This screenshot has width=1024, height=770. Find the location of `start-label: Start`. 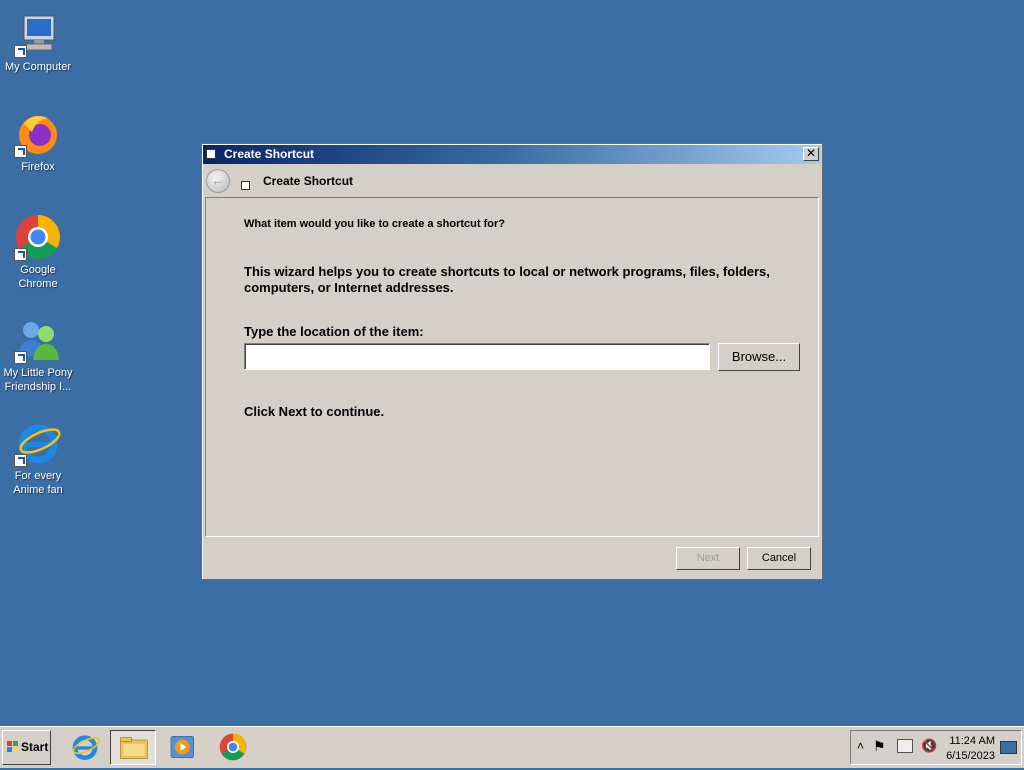

start-label: Start is located at coordinates (35, 747).